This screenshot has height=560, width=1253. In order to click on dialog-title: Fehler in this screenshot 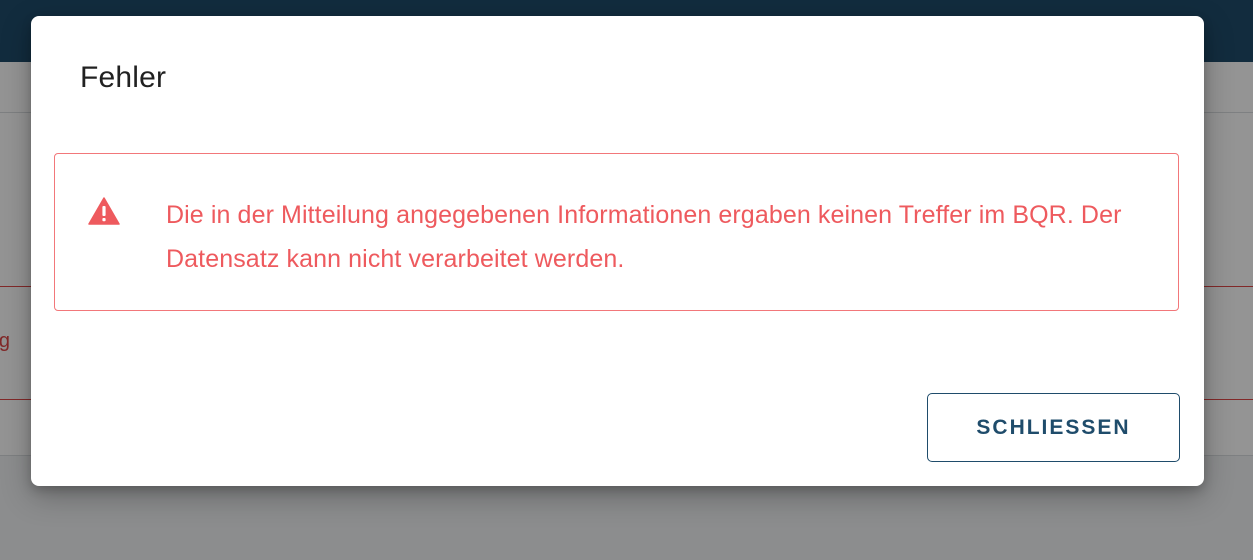, I will do `click(123, 77)`.